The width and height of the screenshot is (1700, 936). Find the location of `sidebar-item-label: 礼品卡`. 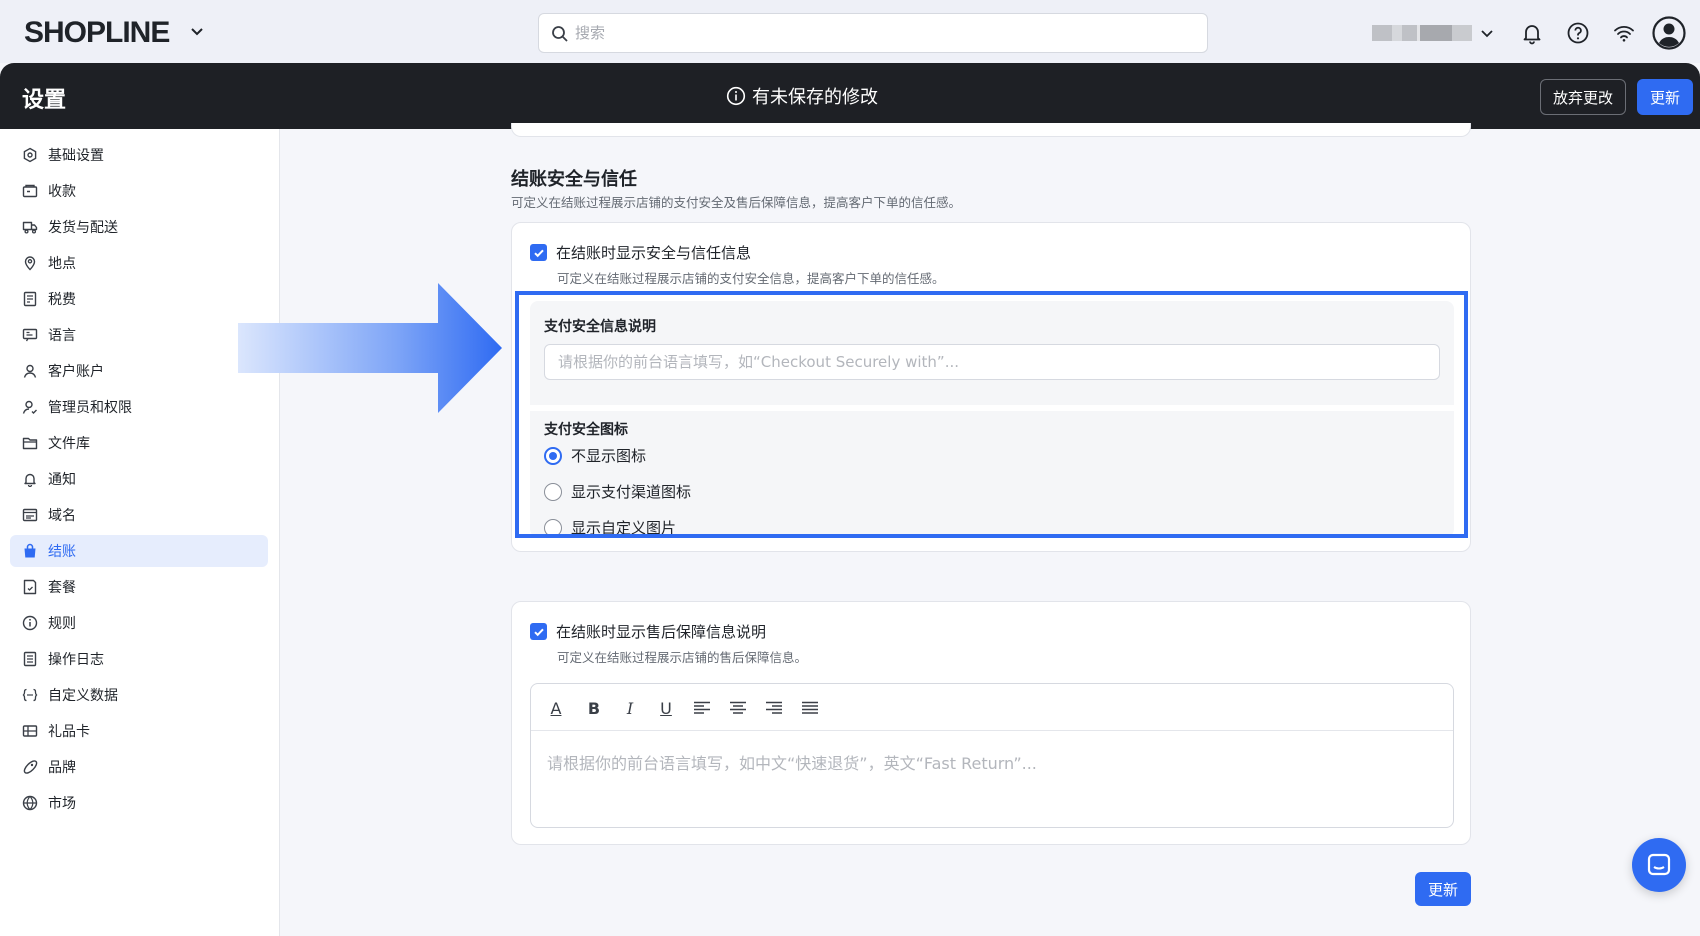

sidebar-item-label: 礼品卡 is located at coordinates (69, 732).